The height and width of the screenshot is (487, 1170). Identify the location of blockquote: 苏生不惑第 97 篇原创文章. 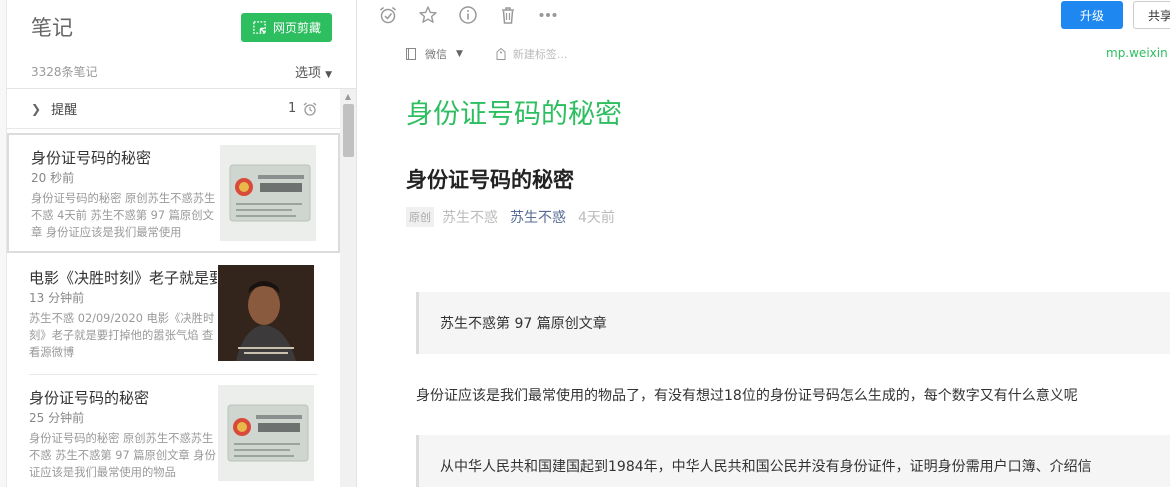
(793, 323).